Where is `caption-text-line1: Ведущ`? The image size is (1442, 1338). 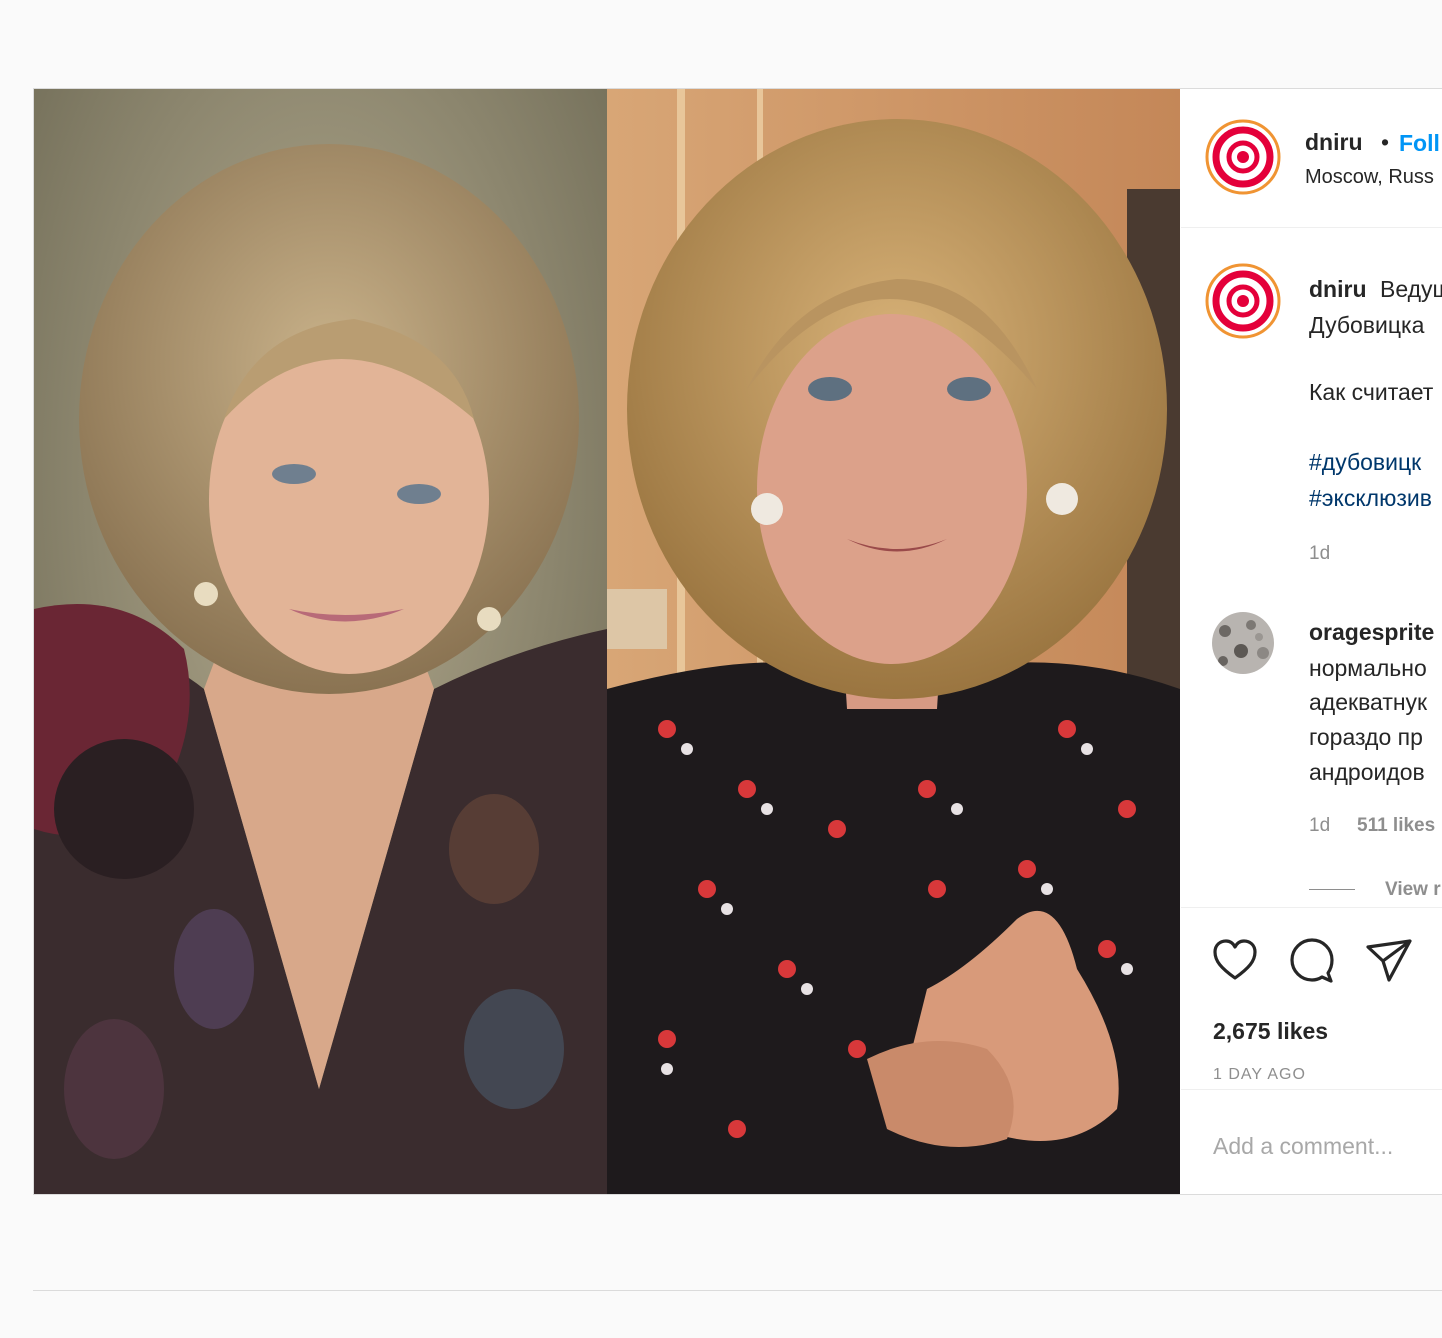 caption-text-line1: Ведущ is located at coordinates (1411, 289).